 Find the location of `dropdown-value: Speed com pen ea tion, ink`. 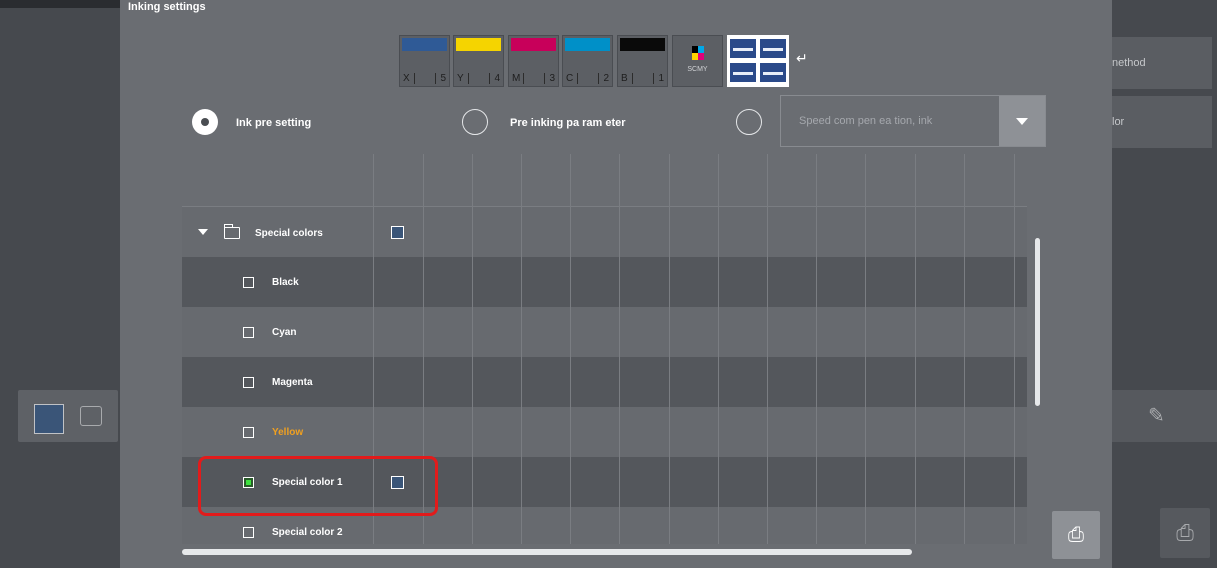

dropdown-value: Speed com pen ea tion, ink is located at coordinates (866, 121).